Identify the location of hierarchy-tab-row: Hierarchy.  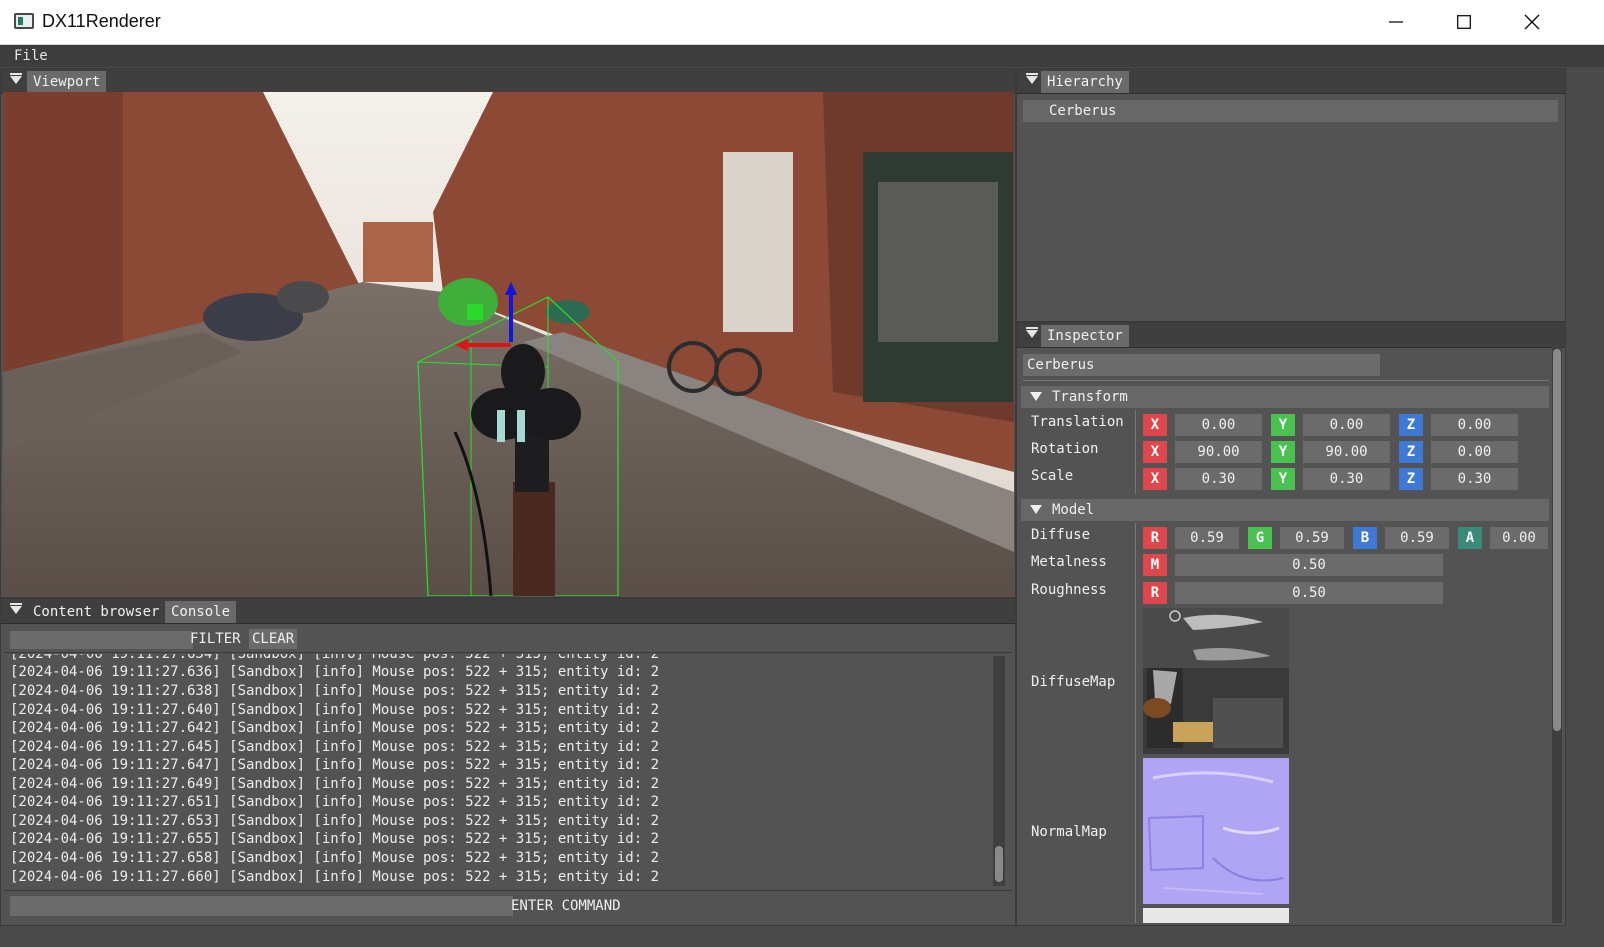
(1291, 81).